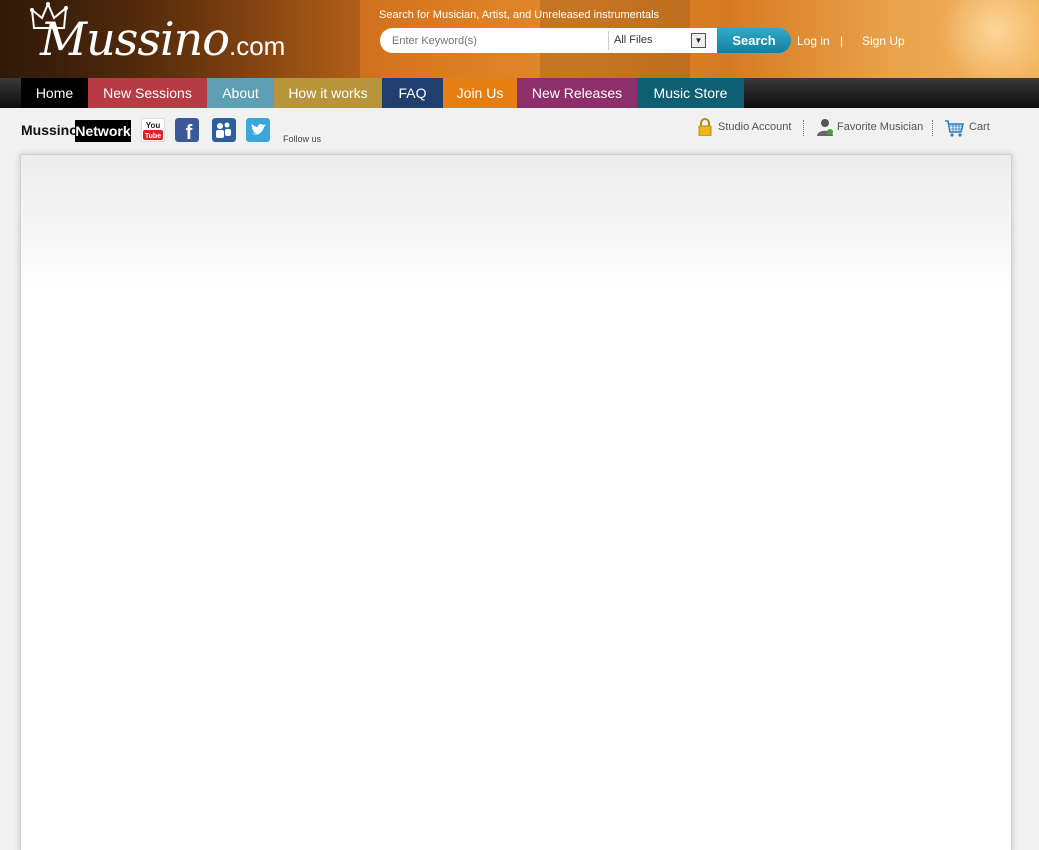 The width and height of the screenshot is (1039, 850). I want to click on twitter-icon, so click(258, 130).